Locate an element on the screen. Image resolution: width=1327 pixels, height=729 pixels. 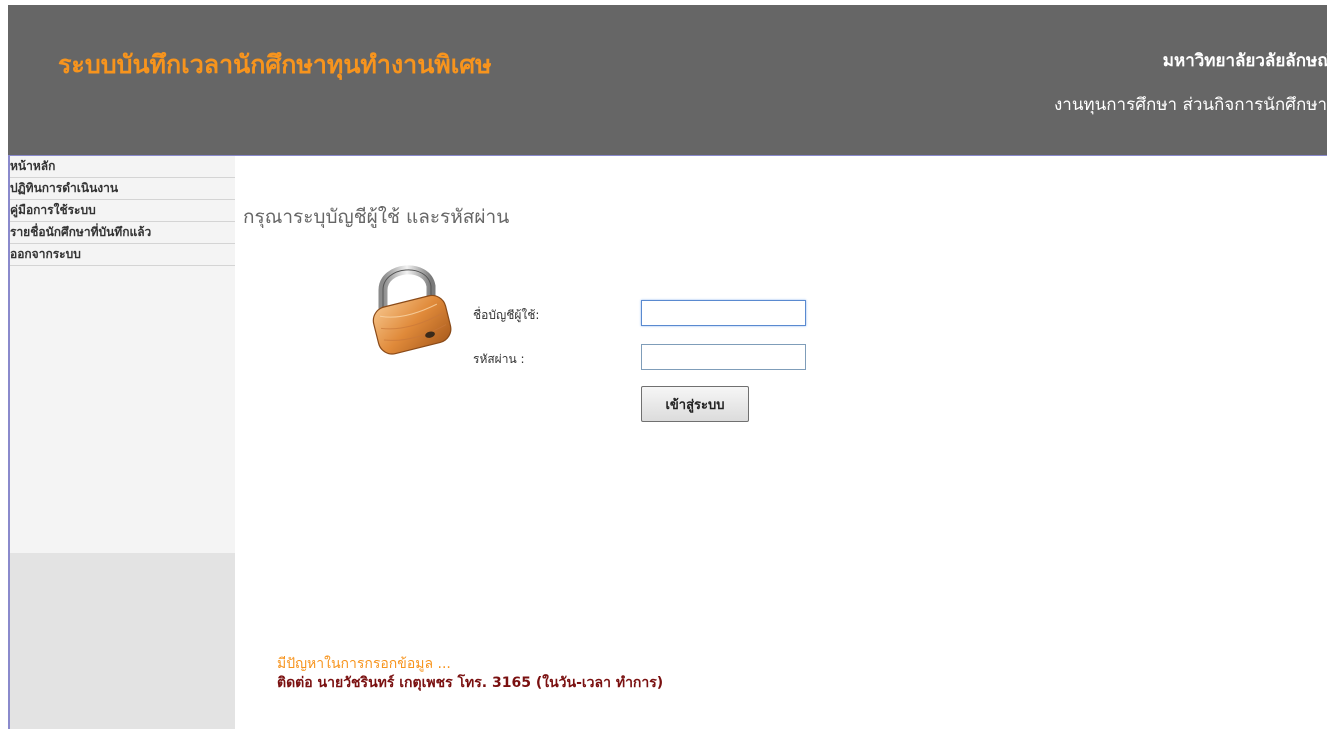
login-button: เข้าสู่ระบบ is located at coordinates (695, 404).